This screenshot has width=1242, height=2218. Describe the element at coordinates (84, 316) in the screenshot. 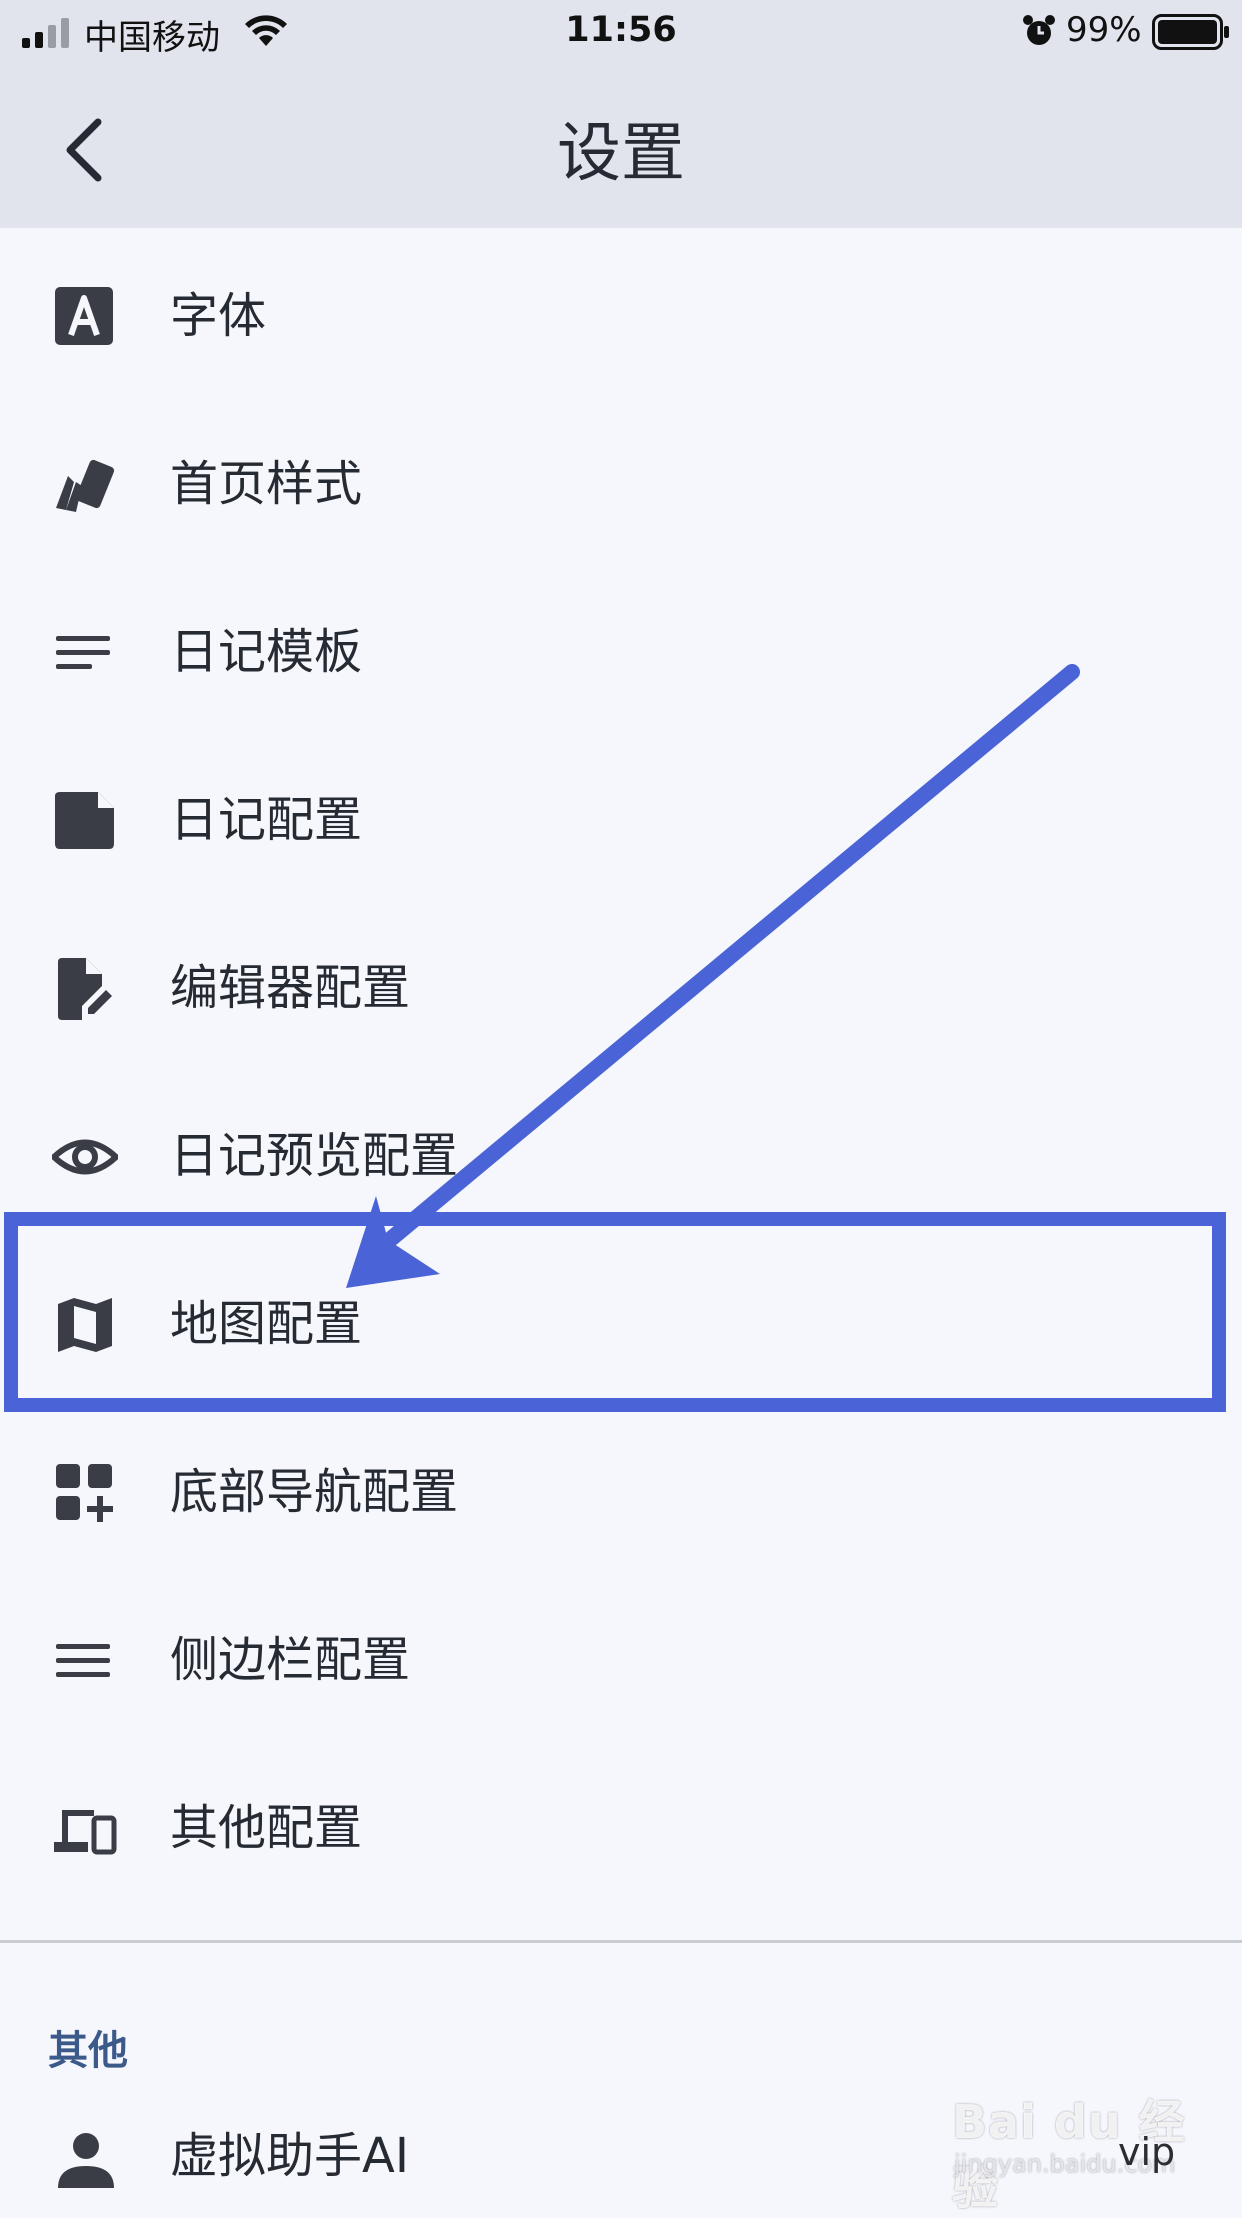

I see `font-a-icon` at that location.